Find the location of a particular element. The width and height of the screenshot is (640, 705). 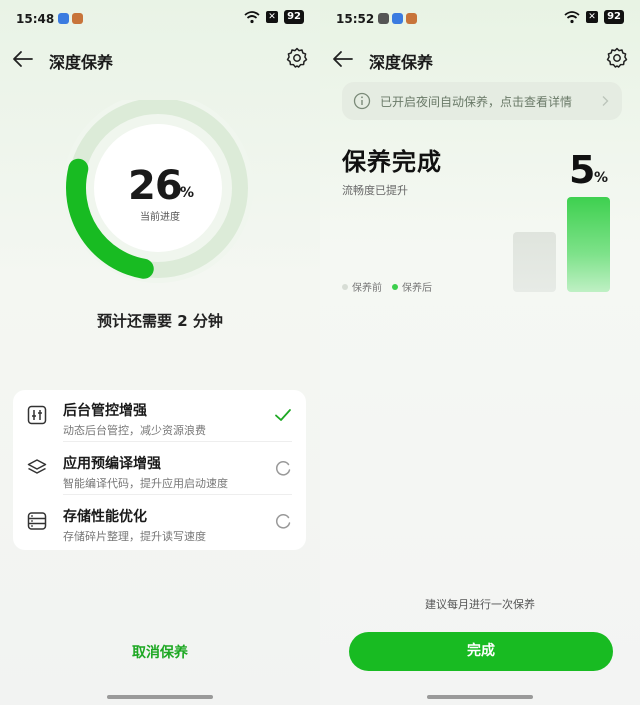

sliders-icon is located at coordinates (37, 415).